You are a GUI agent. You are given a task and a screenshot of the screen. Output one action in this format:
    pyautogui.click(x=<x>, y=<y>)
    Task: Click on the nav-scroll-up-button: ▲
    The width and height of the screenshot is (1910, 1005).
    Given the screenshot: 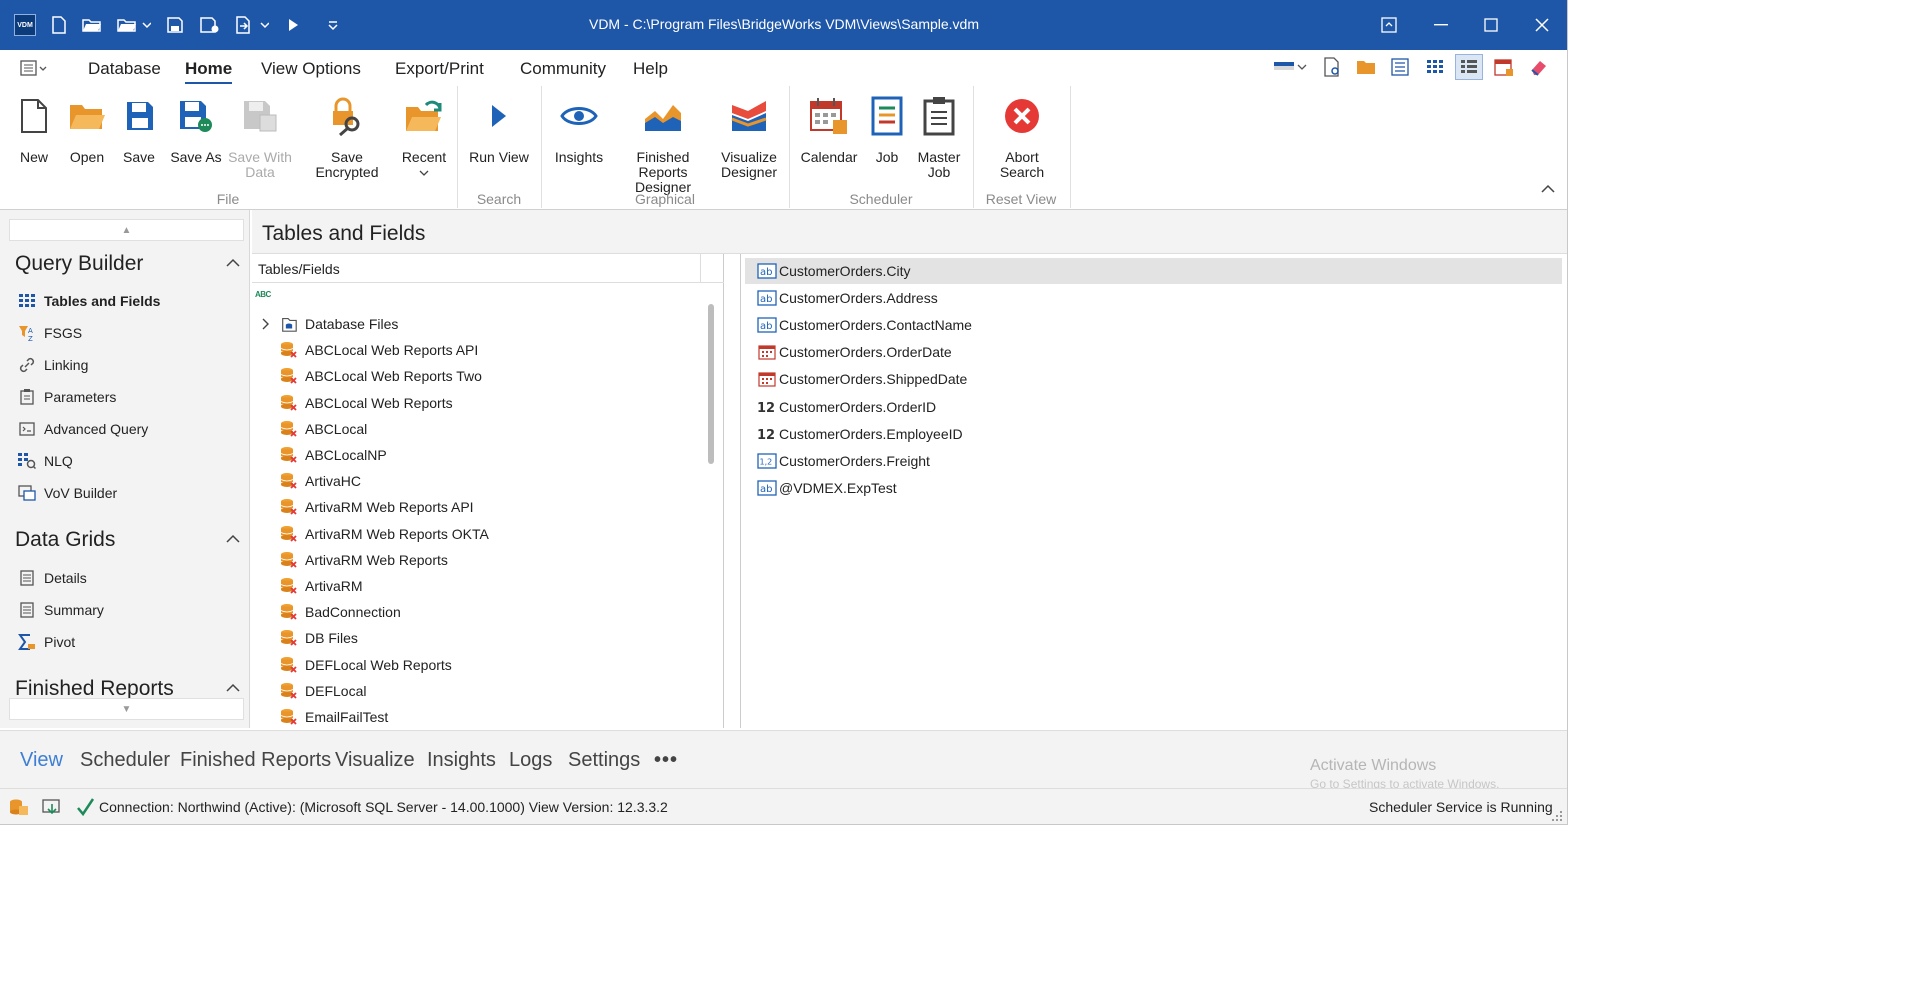 What is the action you would take?
    pyautogui.click(x=126, y=230)
    